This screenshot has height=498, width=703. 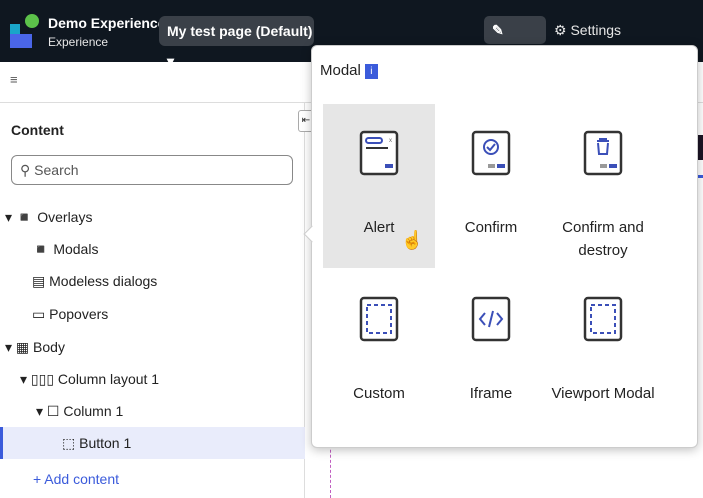 I want to click on tile-custom: Custom, so click(x=379, y=352).